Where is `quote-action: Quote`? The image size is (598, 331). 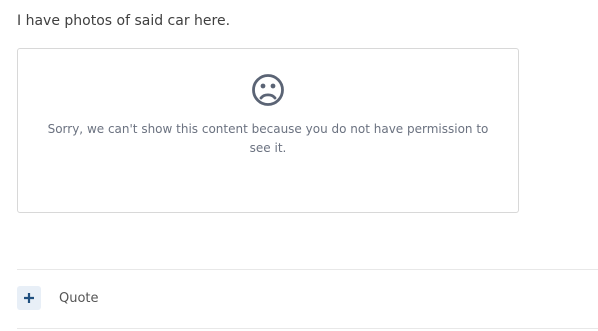
quote-action: Quote is located at coordinates (58, 298).